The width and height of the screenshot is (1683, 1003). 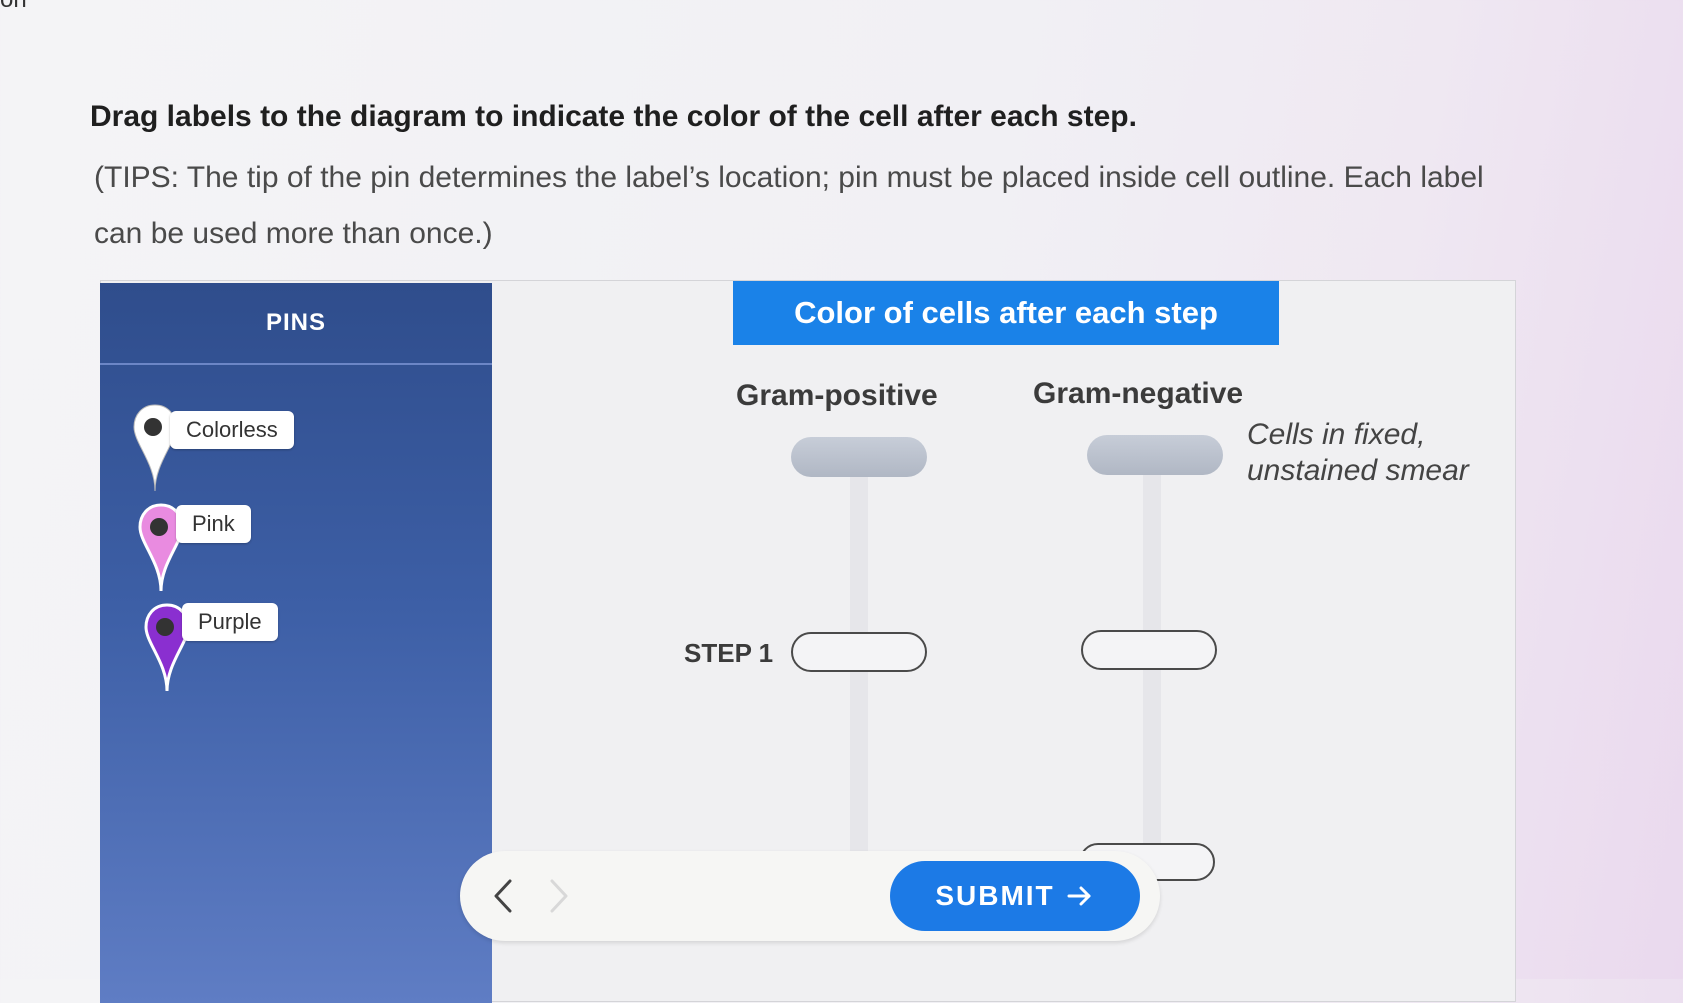 I want to click on pin-label: Pink, so click(x=213, y=524).